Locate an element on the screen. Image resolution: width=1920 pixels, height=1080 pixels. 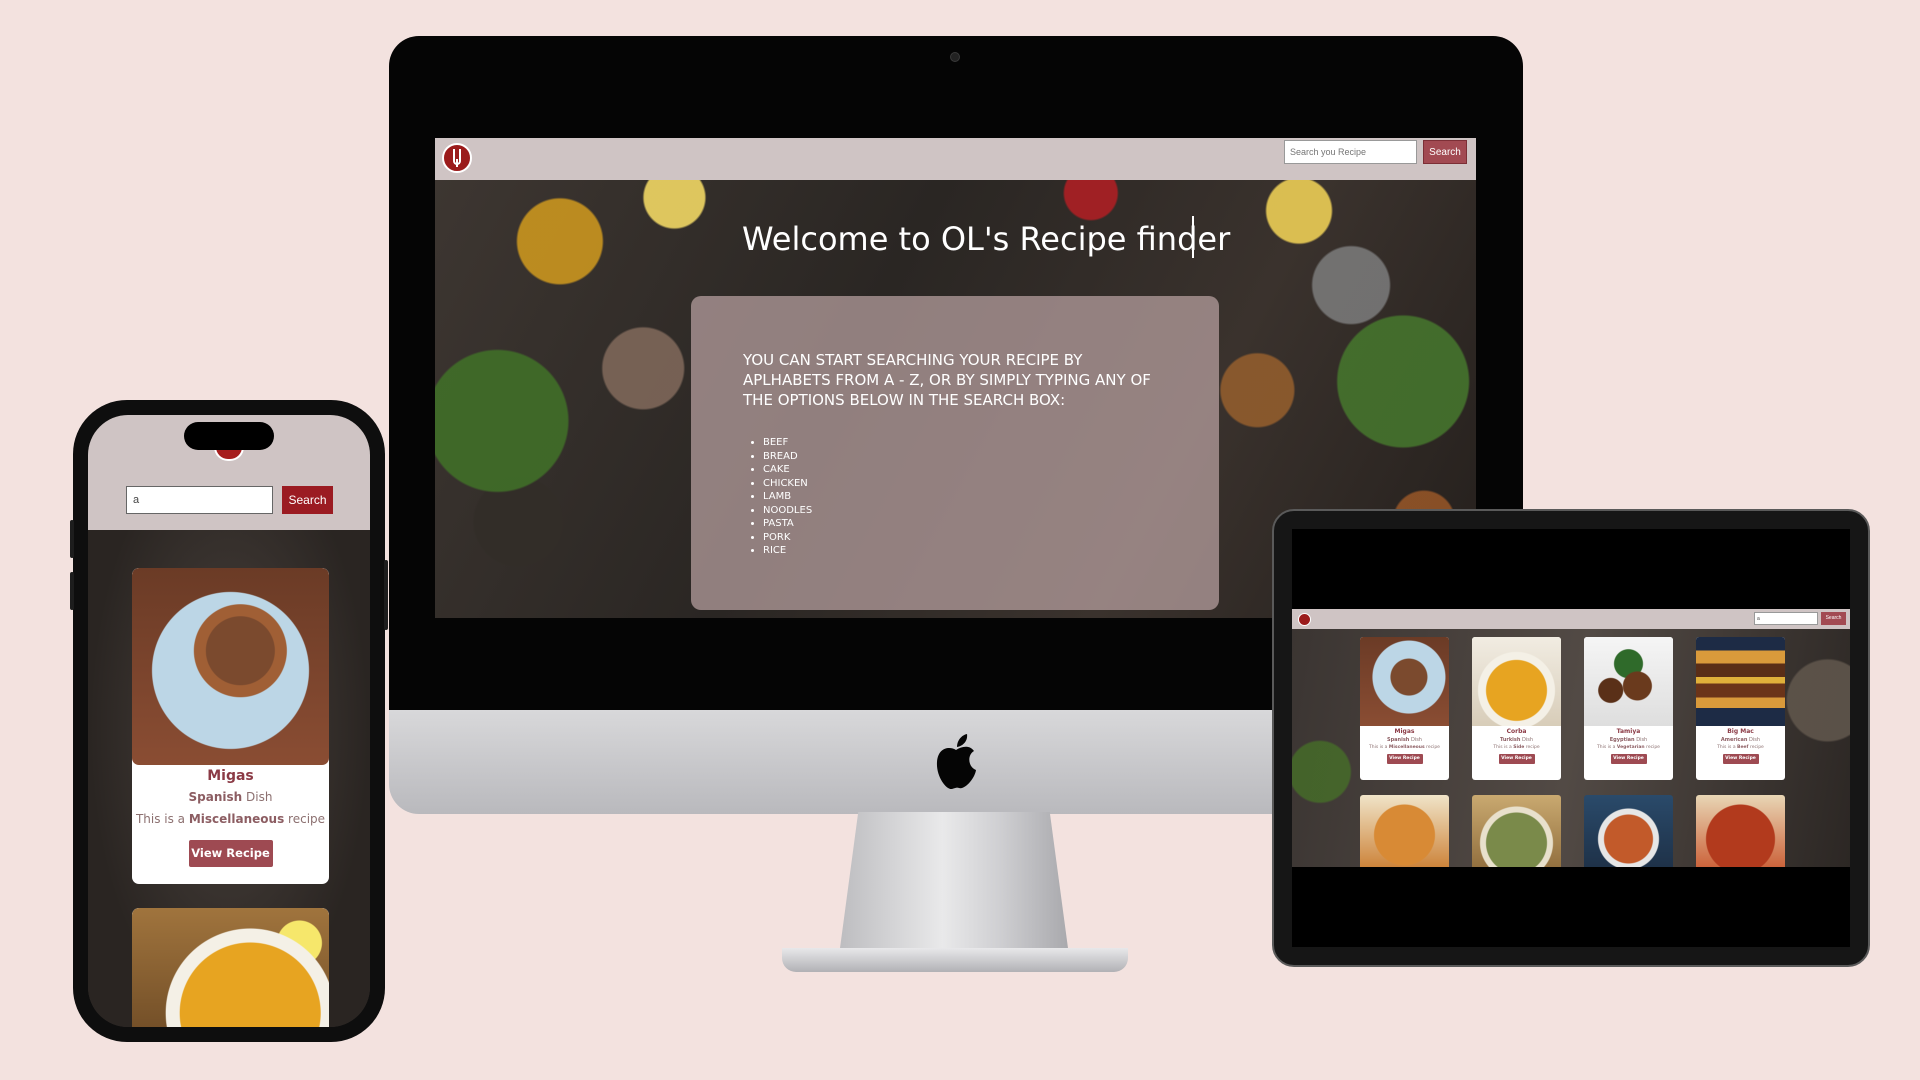
phone-power-button is located at coordinates (386, 595).